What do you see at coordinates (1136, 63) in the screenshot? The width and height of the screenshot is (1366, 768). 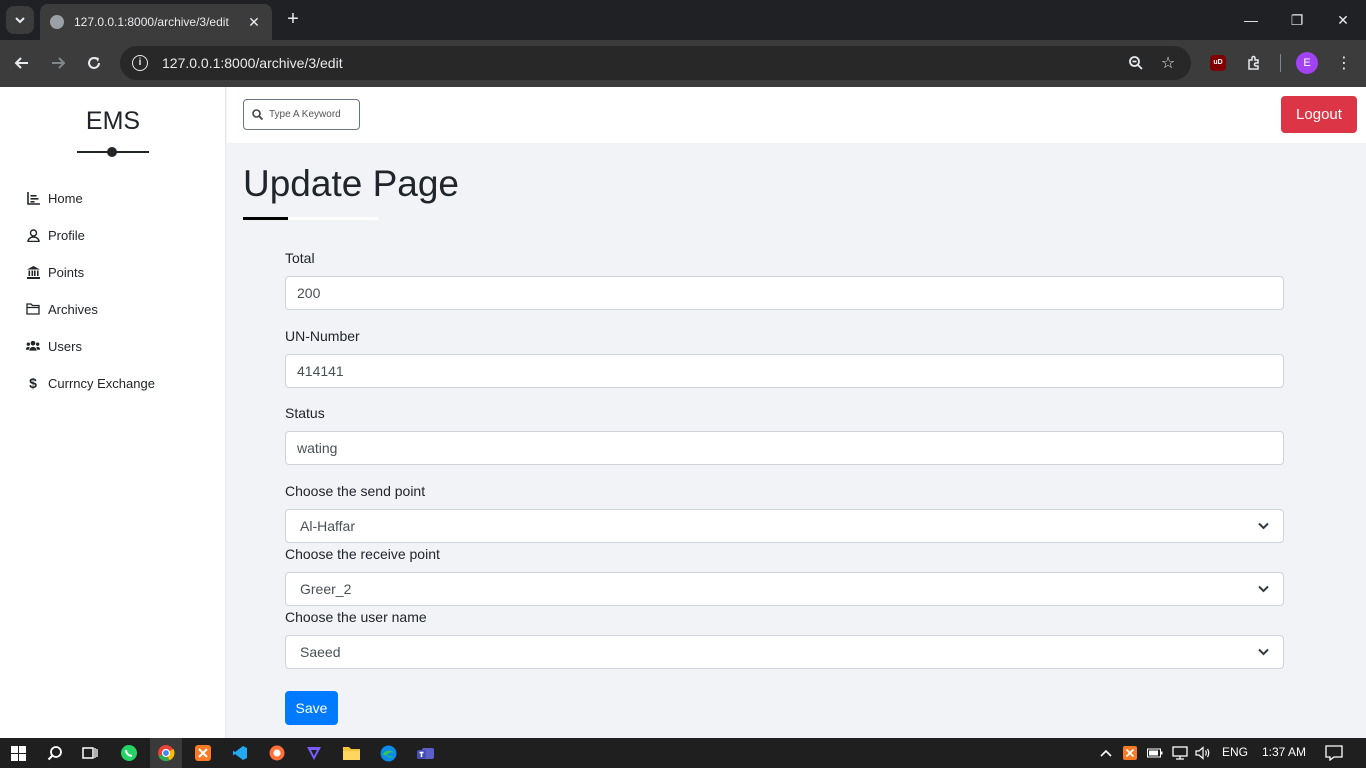 I see `zoom-icon` at bounding box center [1136, 63].